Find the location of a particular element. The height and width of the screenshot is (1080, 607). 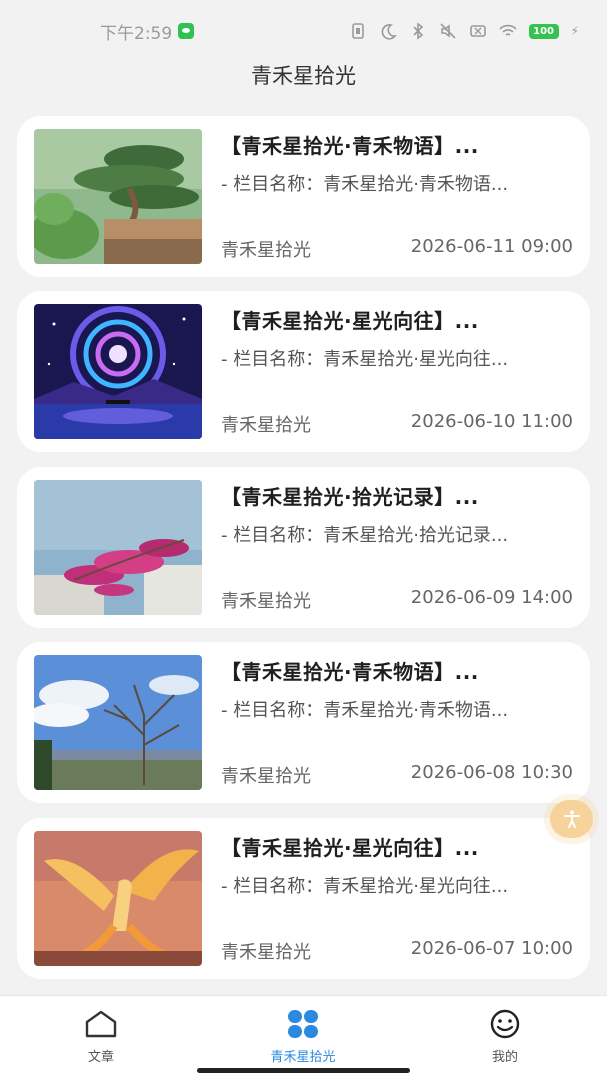

article-date: 2026-06-07 10:00 is located at coordinates (491, 948).